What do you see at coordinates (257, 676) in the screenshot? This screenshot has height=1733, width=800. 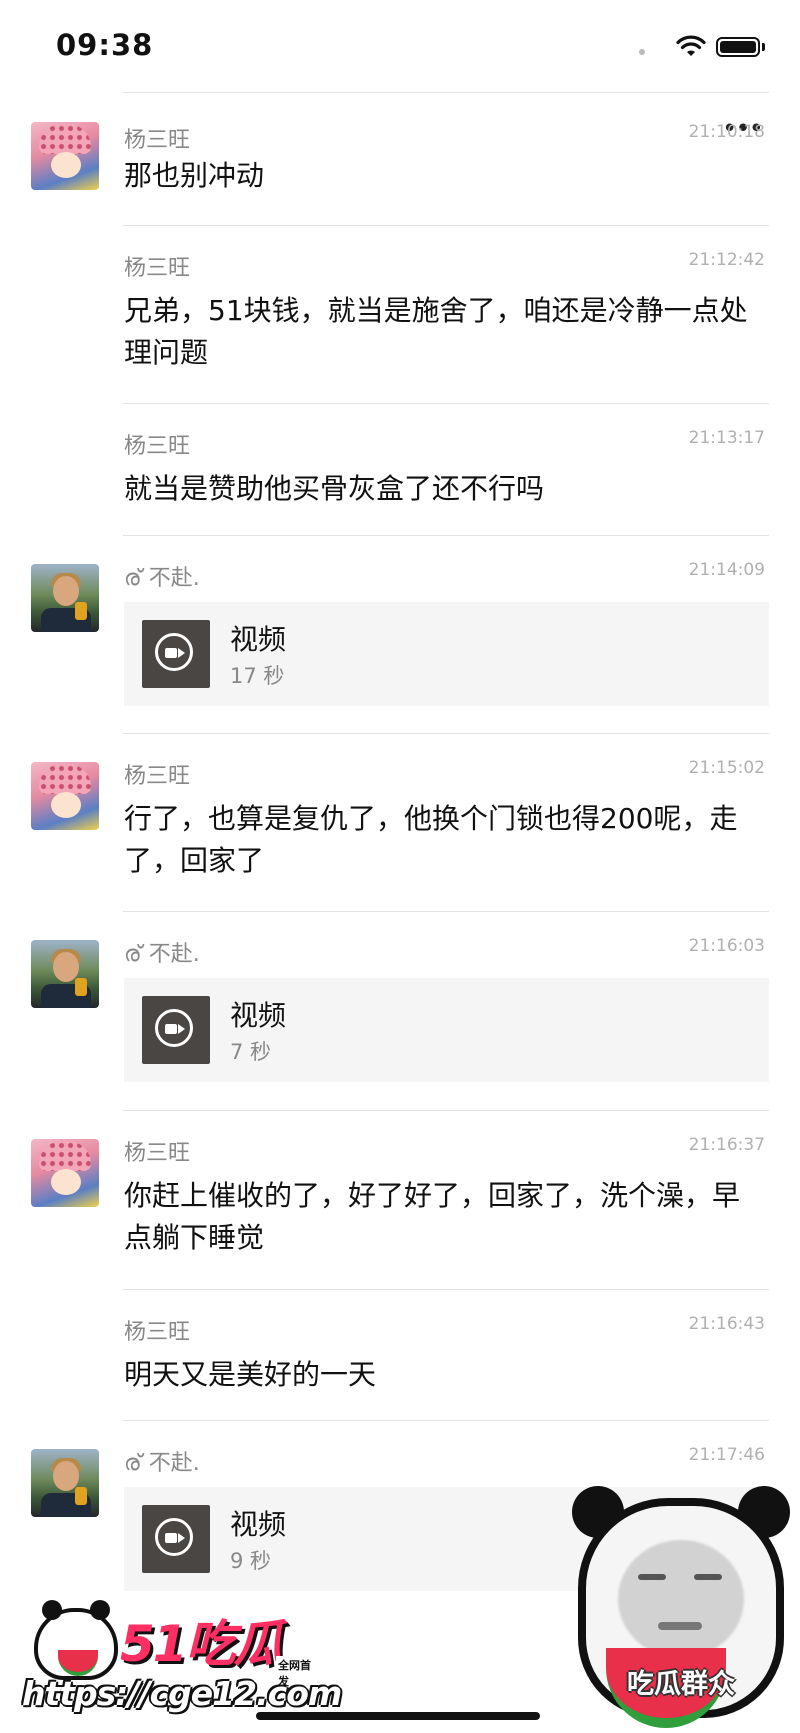 I see `video-duration: 17 秒` at bounding box center [257, 676].